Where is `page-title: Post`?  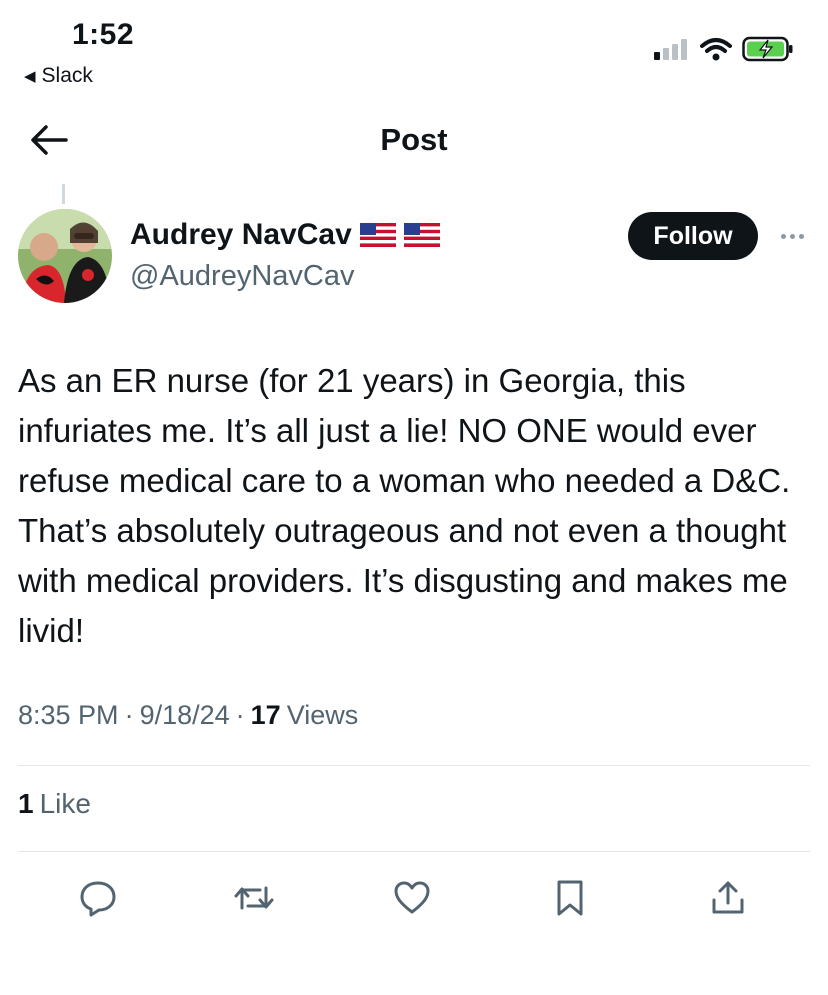
page-title: Post is located at coordinates (414, 139).